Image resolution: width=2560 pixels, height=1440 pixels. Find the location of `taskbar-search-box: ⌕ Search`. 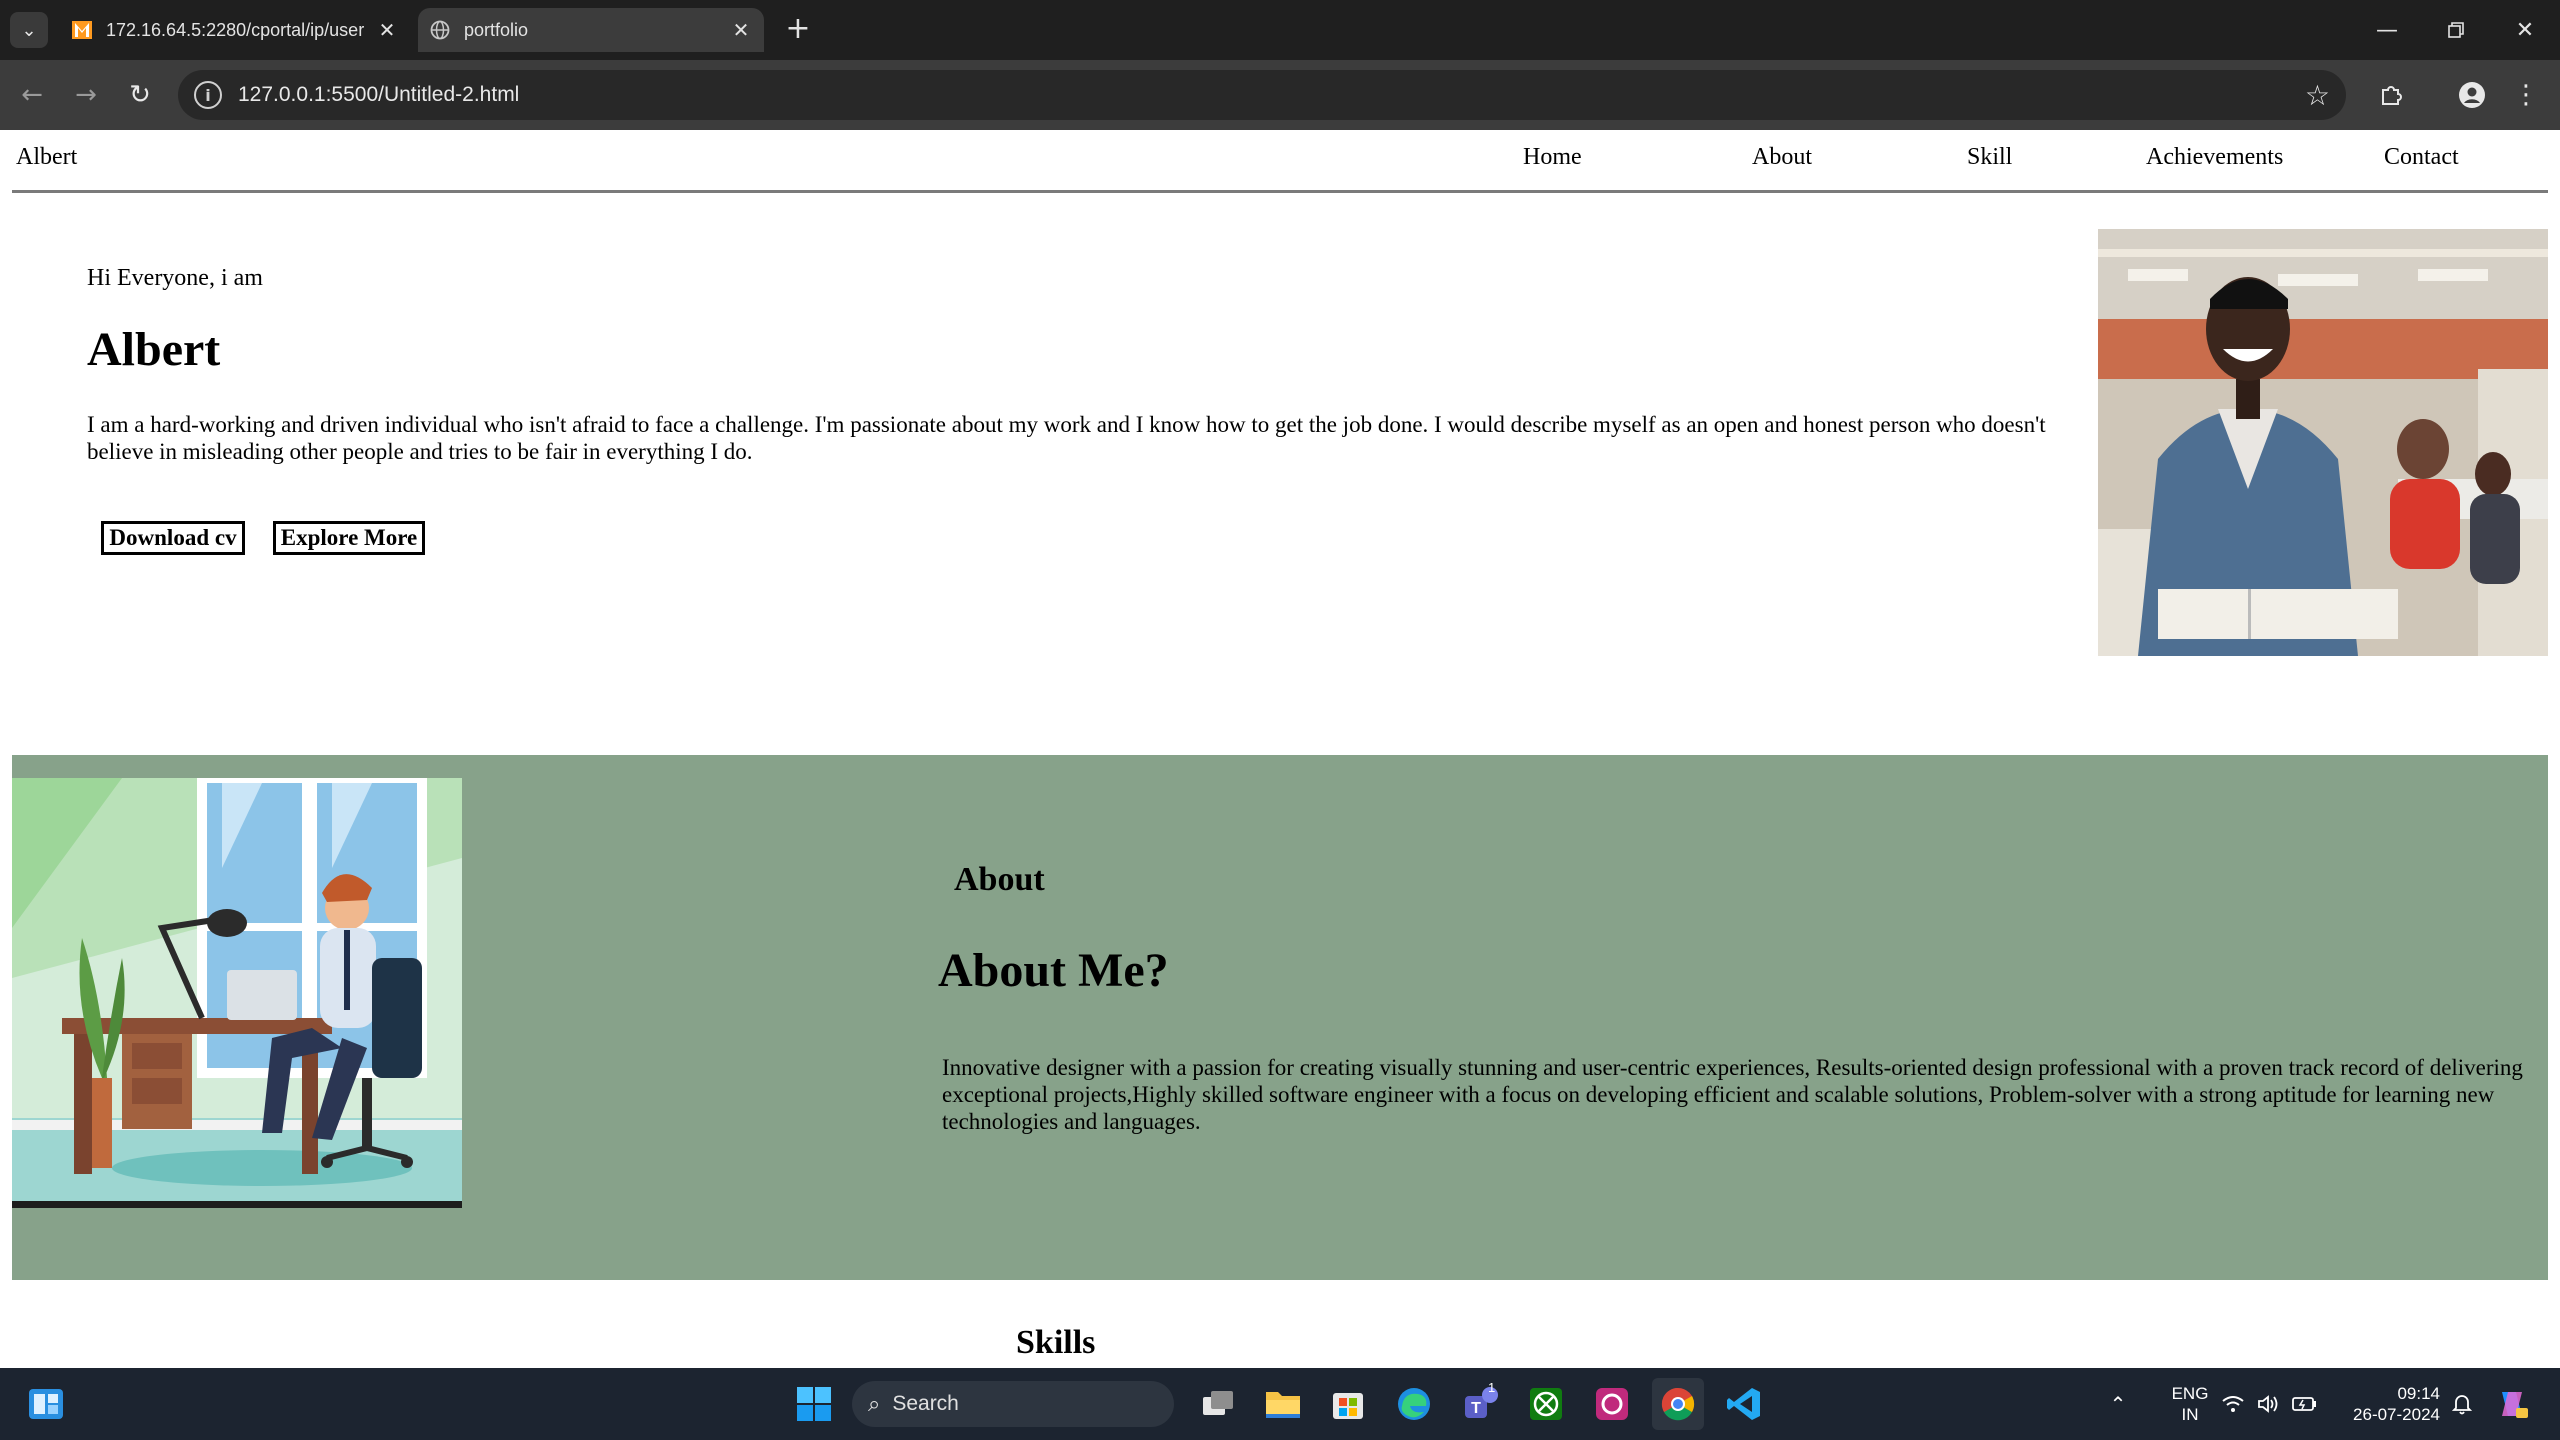

taskbar-search-box: ⌕ Search is located at coordinates (1013, 1404).